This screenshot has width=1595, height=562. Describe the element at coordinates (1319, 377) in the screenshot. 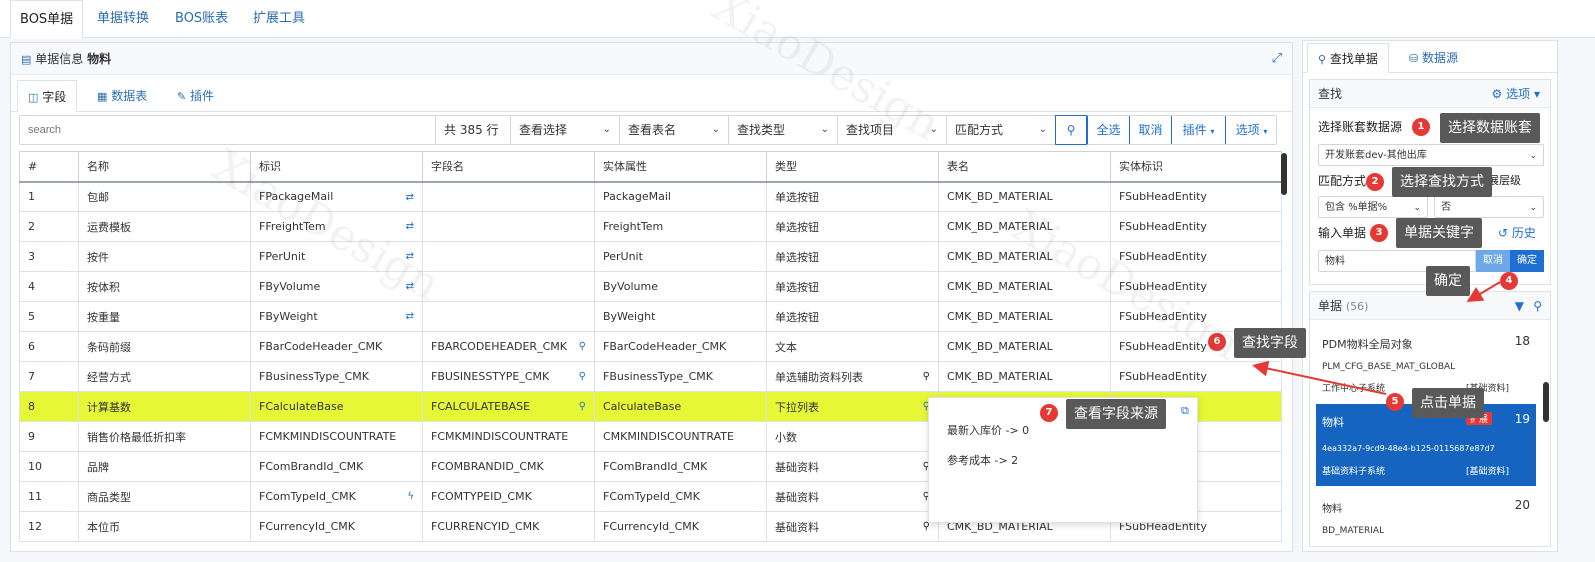

I see `arrow-to-field` at that location.